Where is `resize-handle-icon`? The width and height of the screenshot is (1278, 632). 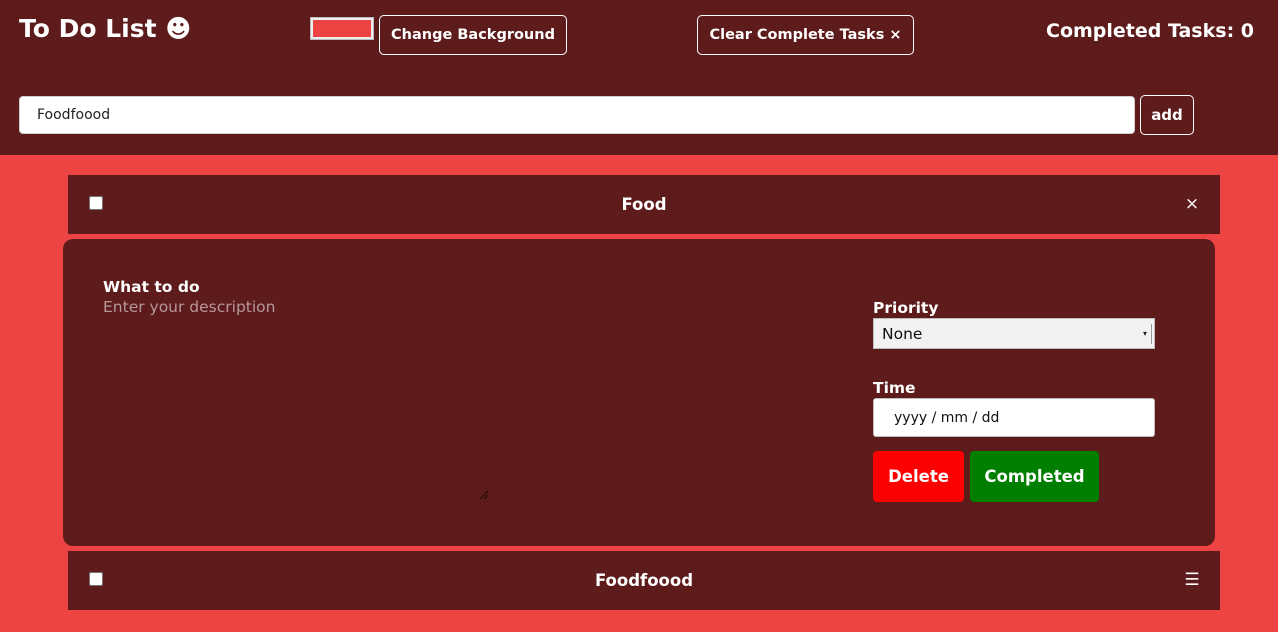
resize-handle-icon is located at coordinates (483, 494).